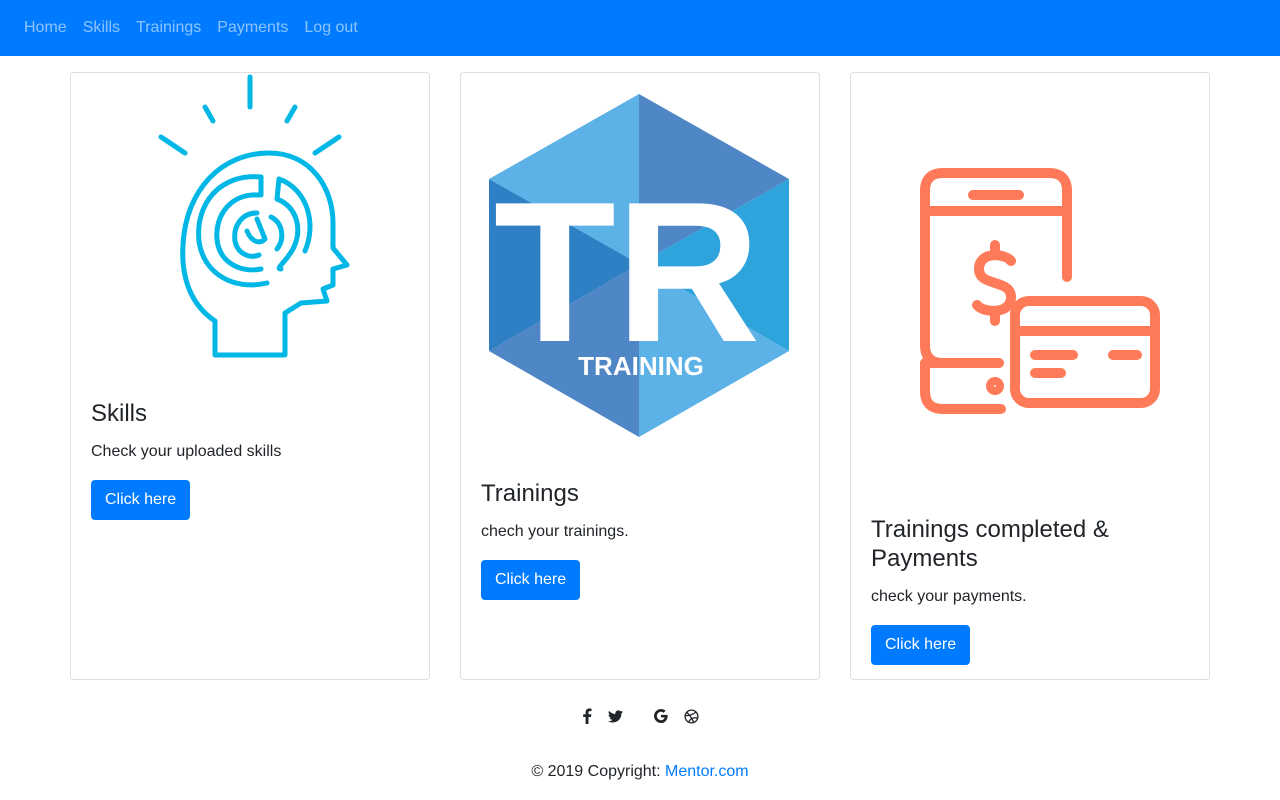 This screenshot has height=800, width=1280. Describe the element at coordinates (531, 580) in the screenshot. I see `trainings-click-button: Click here` at that location.